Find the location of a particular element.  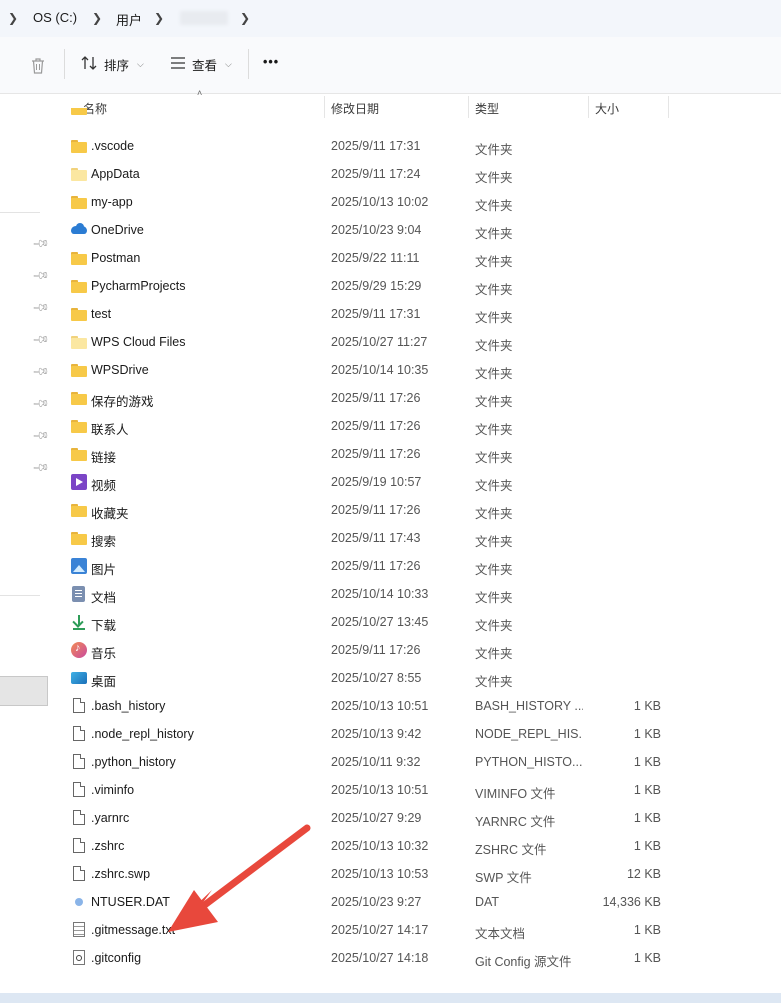

file-row: OneDrive 2025/10/23 9:04 文件夹 is located at coordinates (423, 230).